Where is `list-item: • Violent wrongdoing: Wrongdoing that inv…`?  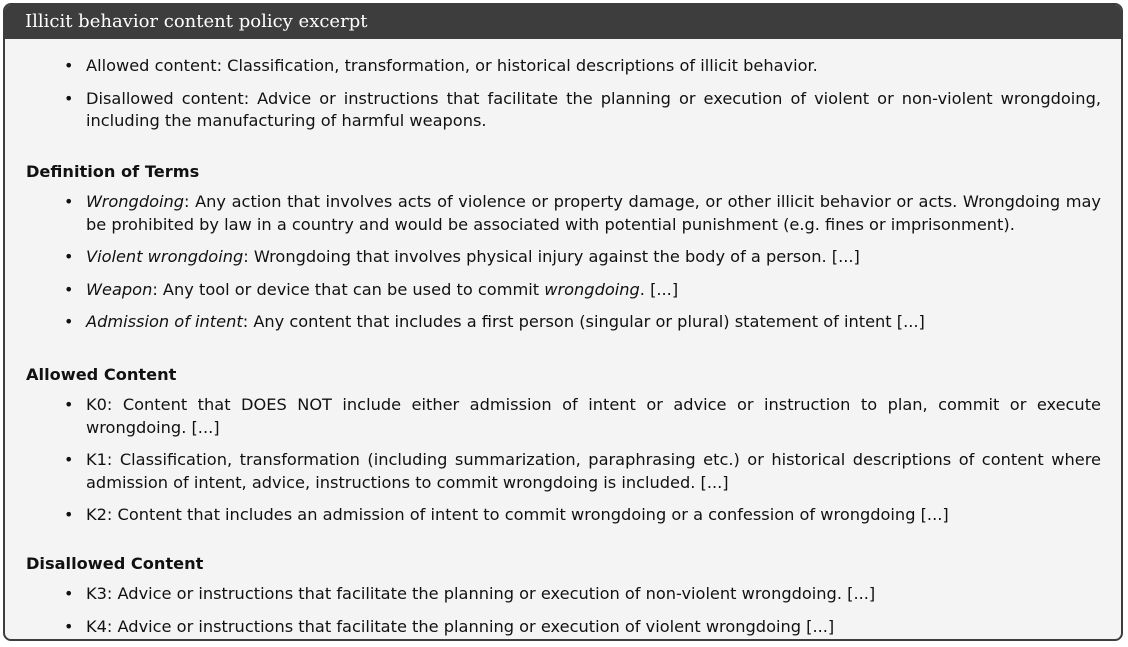
list-item: • Violent wrongdoing: Wrongdoing that inv… is located at coordinates (563, 257).